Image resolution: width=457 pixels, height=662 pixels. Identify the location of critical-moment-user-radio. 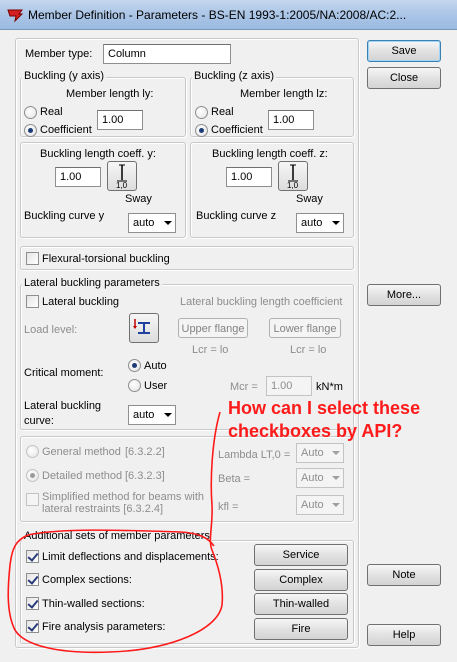
(134, 385).